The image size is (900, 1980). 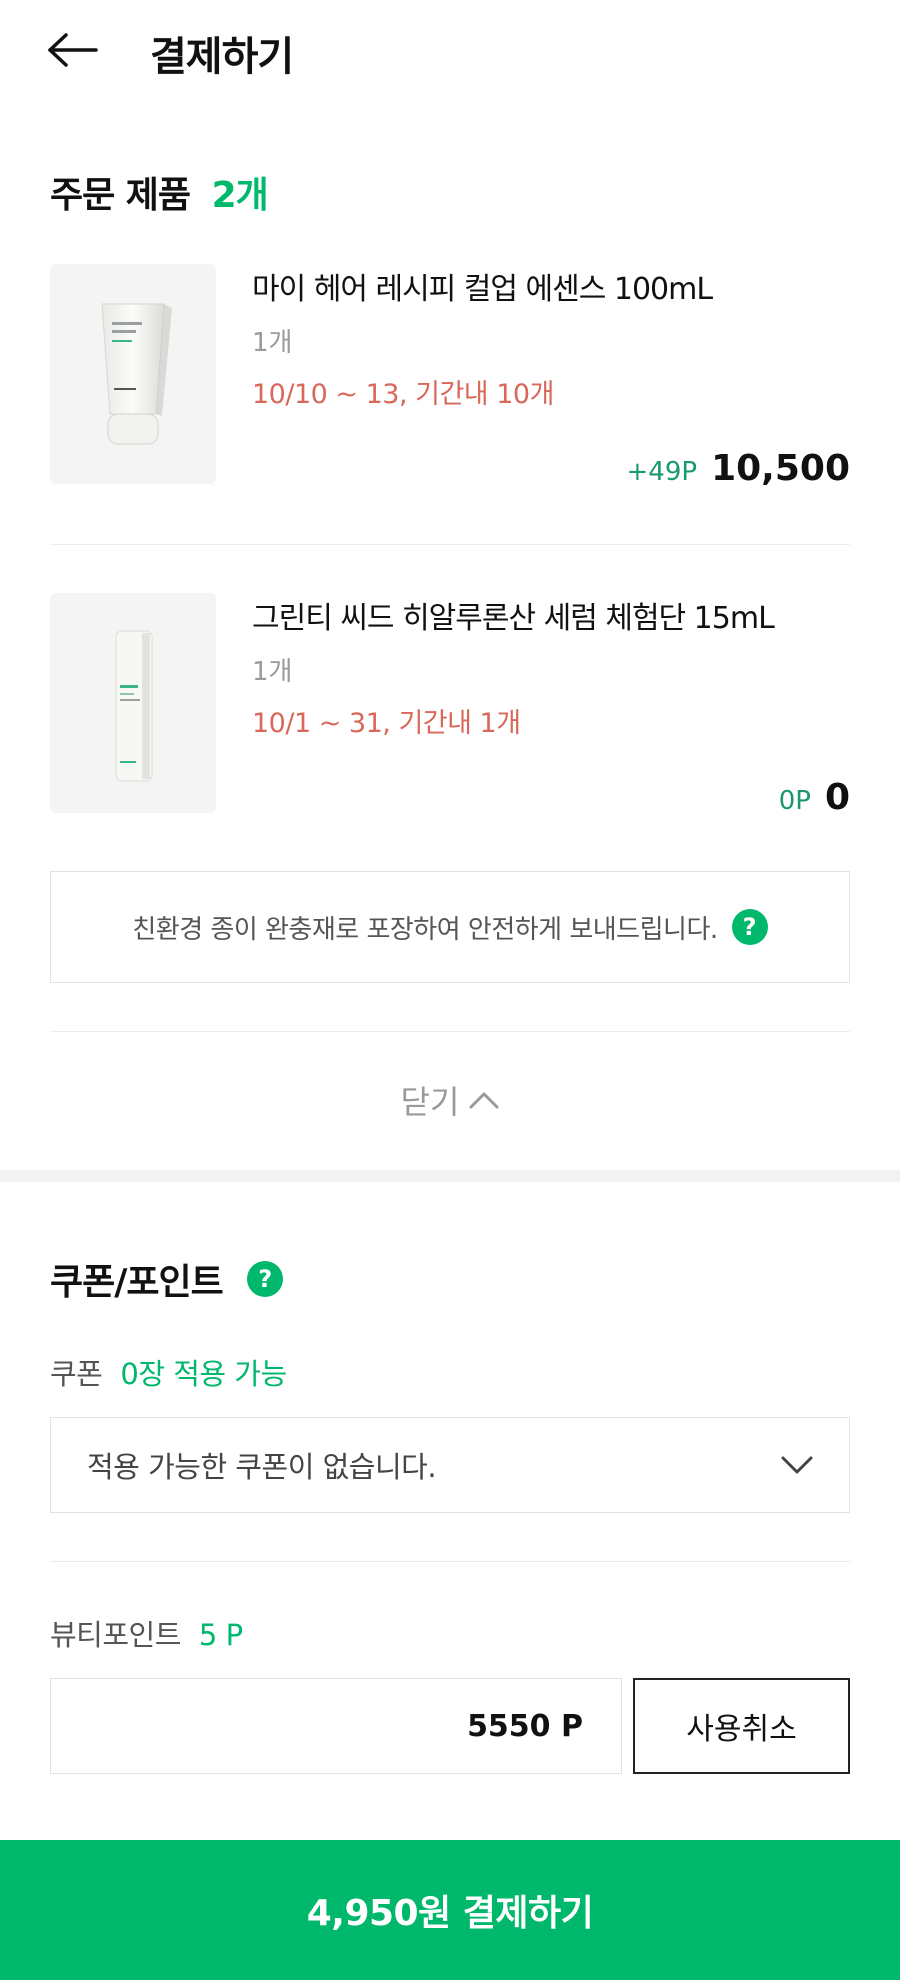 I want to click on product-price: 0, so click(x=837, y=797).